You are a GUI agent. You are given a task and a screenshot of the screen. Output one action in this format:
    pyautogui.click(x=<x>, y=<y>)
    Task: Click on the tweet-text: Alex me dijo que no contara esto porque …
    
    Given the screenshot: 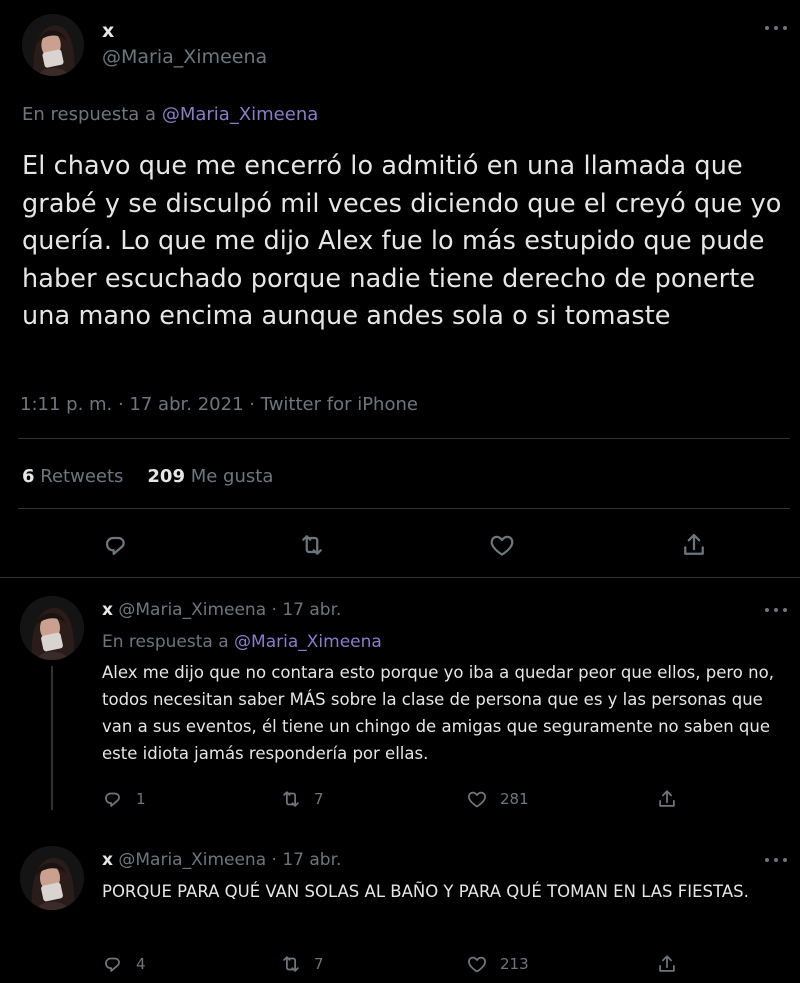 What is the action you would take?
    pyautogui.click(x=438, y=713)
    